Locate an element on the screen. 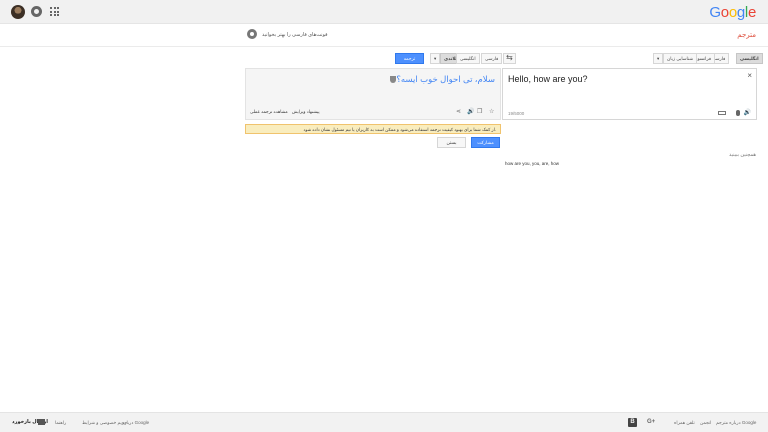 This screenshot has width=768, height=432. close-button: بستن is located at coordinates (451, 142).